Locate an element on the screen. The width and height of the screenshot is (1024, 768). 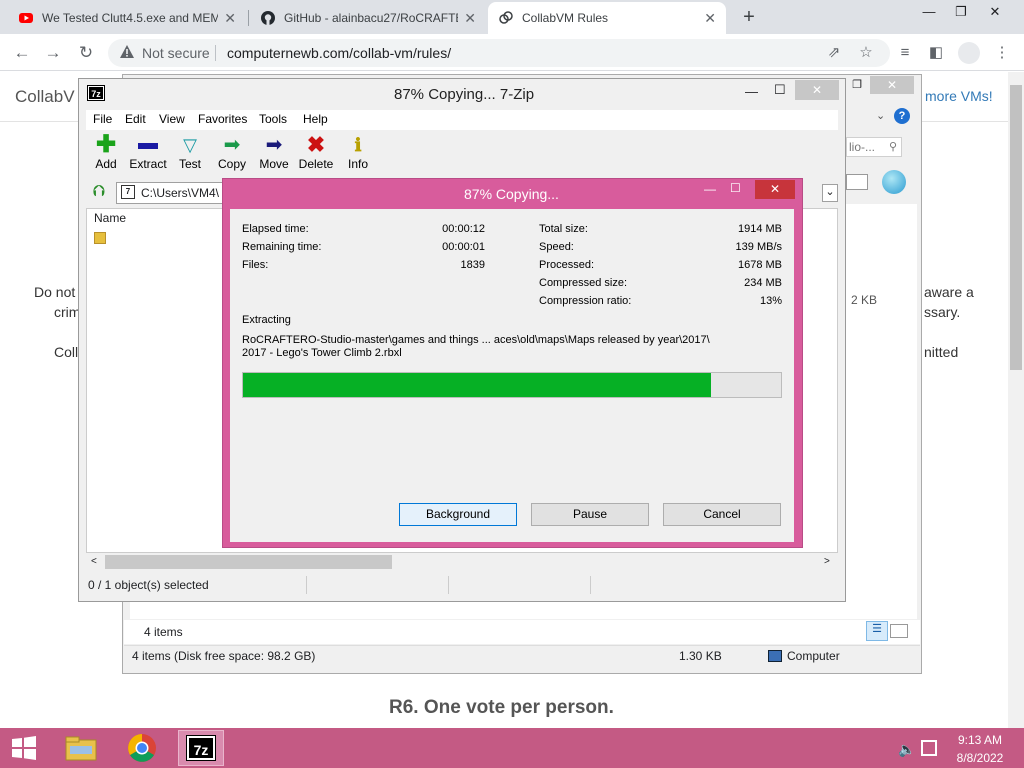
tab-collabvm-rules: CollabVM Rules ✕ is located at coordinates (607, 18).